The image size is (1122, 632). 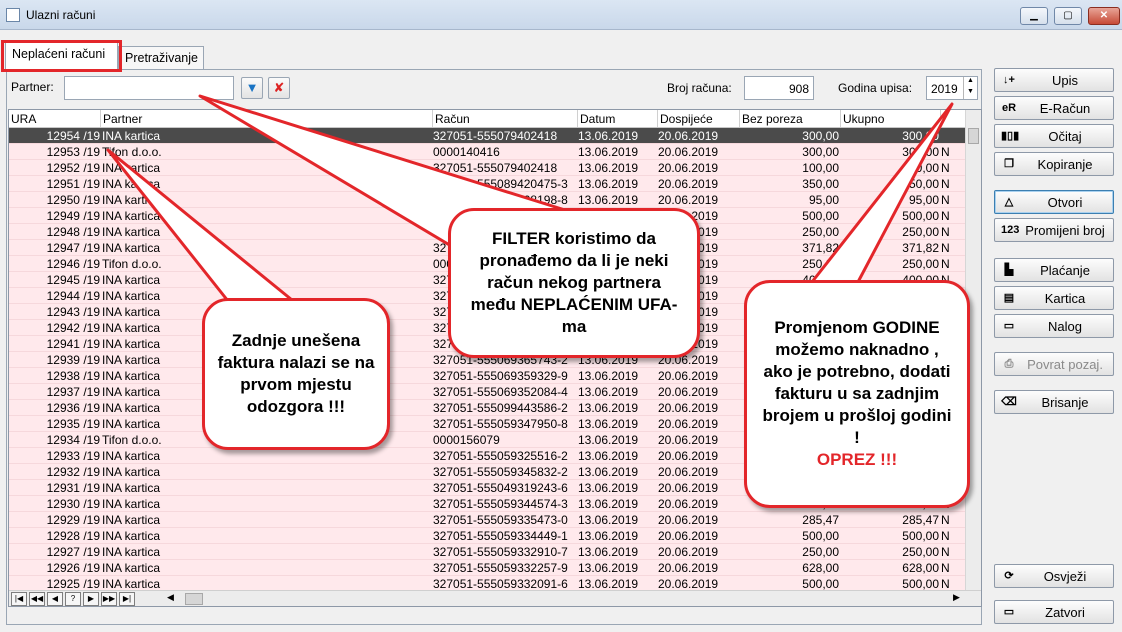 What do you see at coordinates (279, 88) in the screenshot?
I see `clear-filter-icon: ✘` at bounding box center [279, 88].